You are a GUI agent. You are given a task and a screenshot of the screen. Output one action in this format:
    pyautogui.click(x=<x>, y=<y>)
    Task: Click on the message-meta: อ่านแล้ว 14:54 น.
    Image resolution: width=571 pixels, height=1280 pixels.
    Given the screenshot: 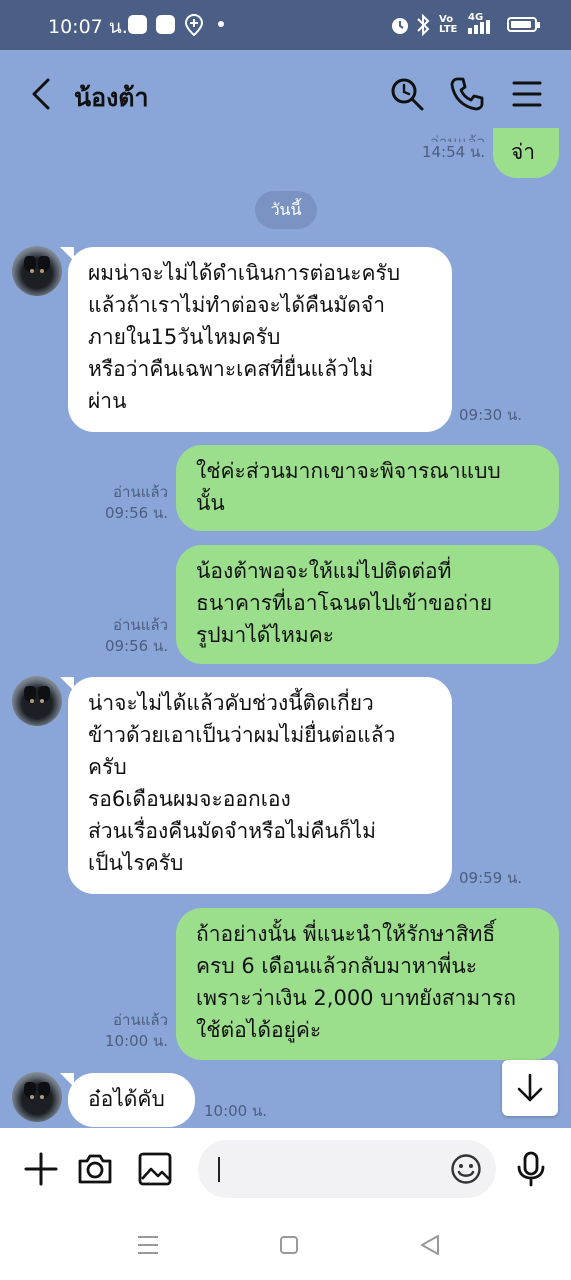 What is the action you would take?
    pyautogui.click(x=453, y=147)
    